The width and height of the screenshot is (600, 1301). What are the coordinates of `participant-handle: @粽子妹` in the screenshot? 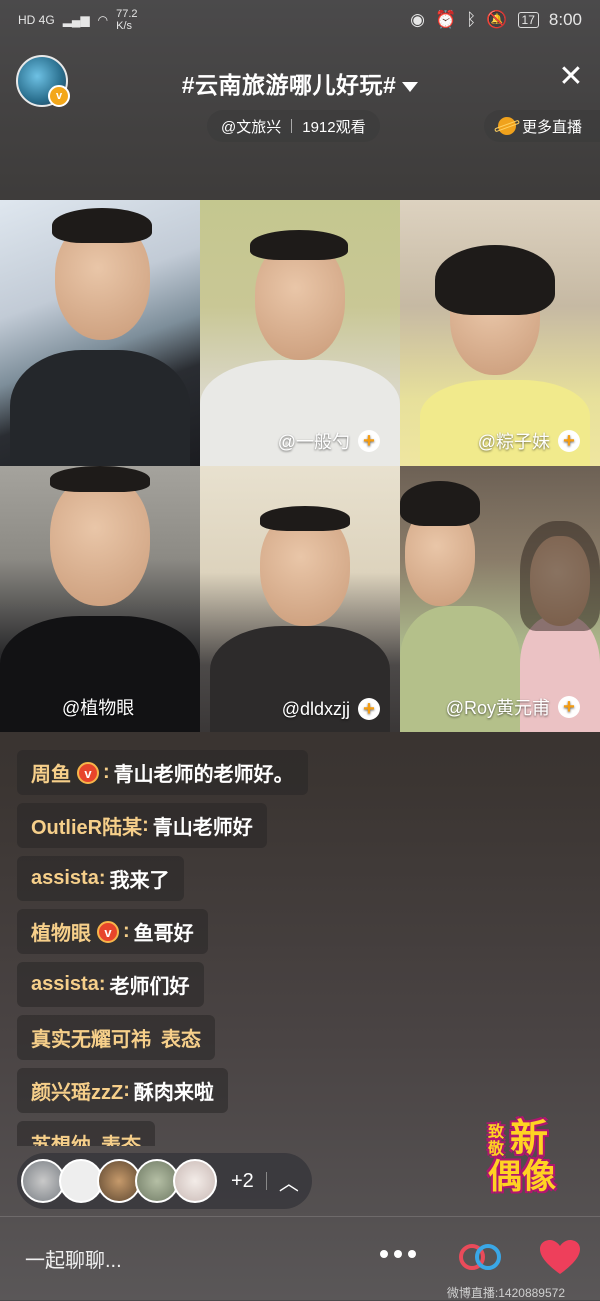 It's located at (513, 442).